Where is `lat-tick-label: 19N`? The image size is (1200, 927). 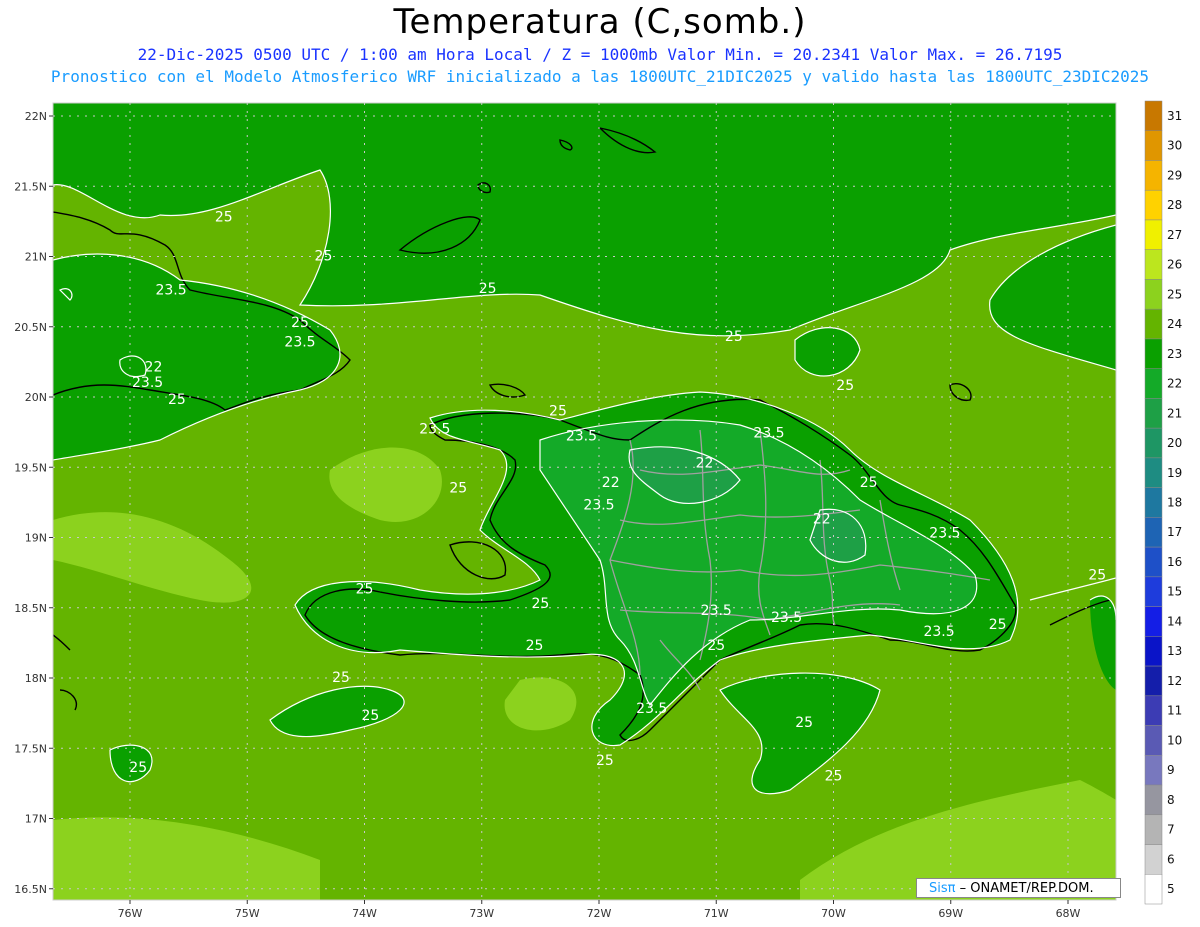 lat-tick-label: 19N is located at coordinates (36, 538).